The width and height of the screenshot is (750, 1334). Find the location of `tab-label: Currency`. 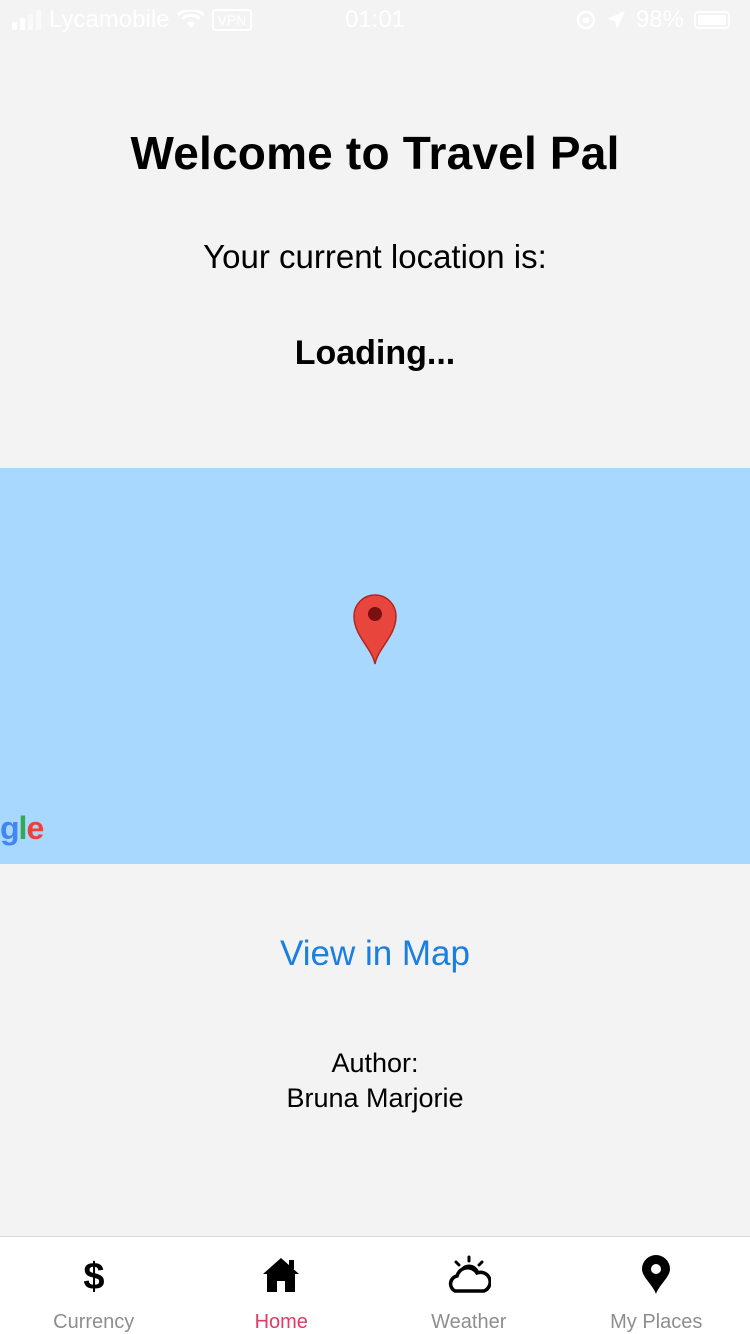

tab-label: Currency is located at coordinates (94, 1322).